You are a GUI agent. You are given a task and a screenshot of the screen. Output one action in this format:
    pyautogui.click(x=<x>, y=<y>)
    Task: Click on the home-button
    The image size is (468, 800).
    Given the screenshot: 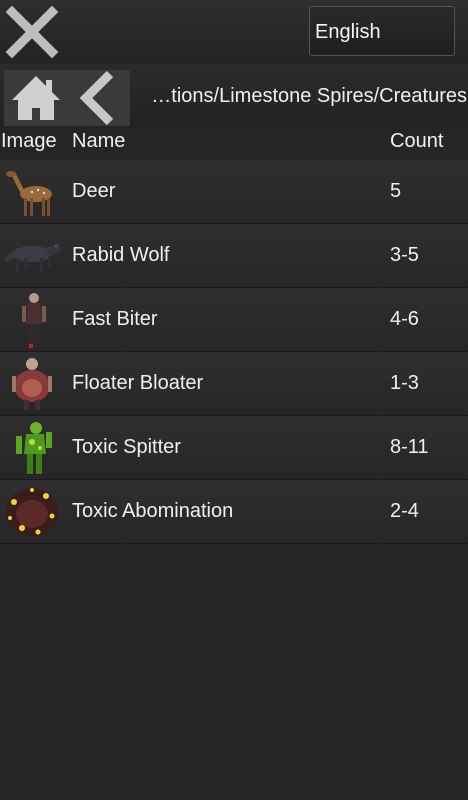 What is the action you would take?
    pyautogui.click(x=36, y=98)
    